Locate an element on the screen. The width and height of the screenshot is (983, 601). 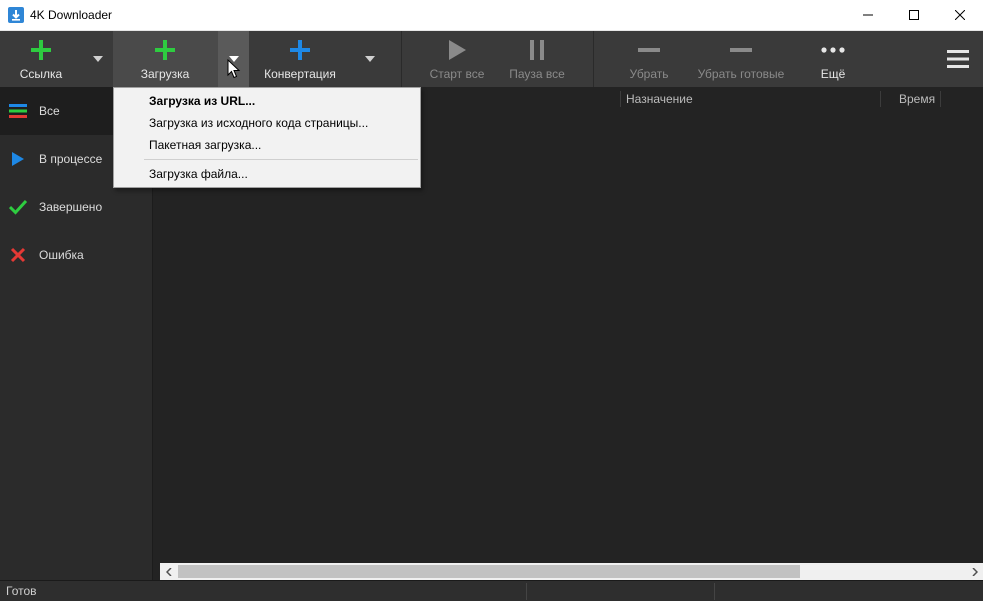
title-bar: 4K Downloader is located at coordinates (491, 15).